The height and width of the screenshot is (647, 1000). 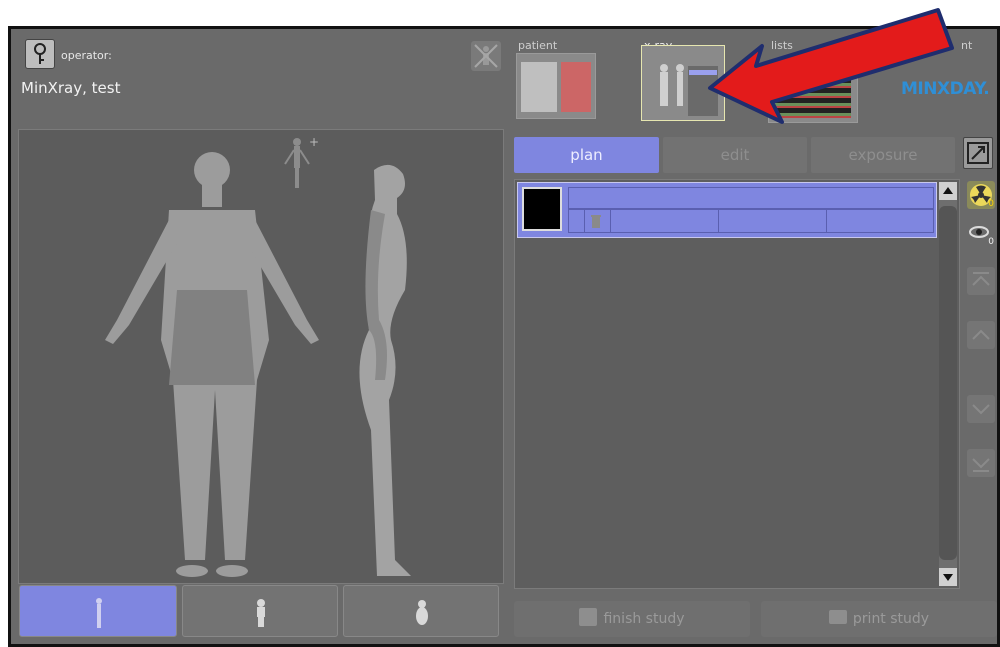 What do you see at coordinates (596, 221) in the screenshot?
I see `trash-icon` at bounding box center [596, 221].